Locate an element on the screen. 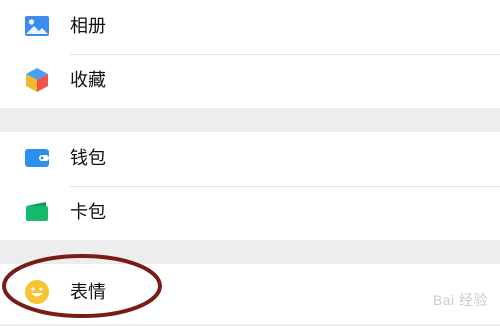  menu-item-label: 收藏 is located at coordinates (88, 80).